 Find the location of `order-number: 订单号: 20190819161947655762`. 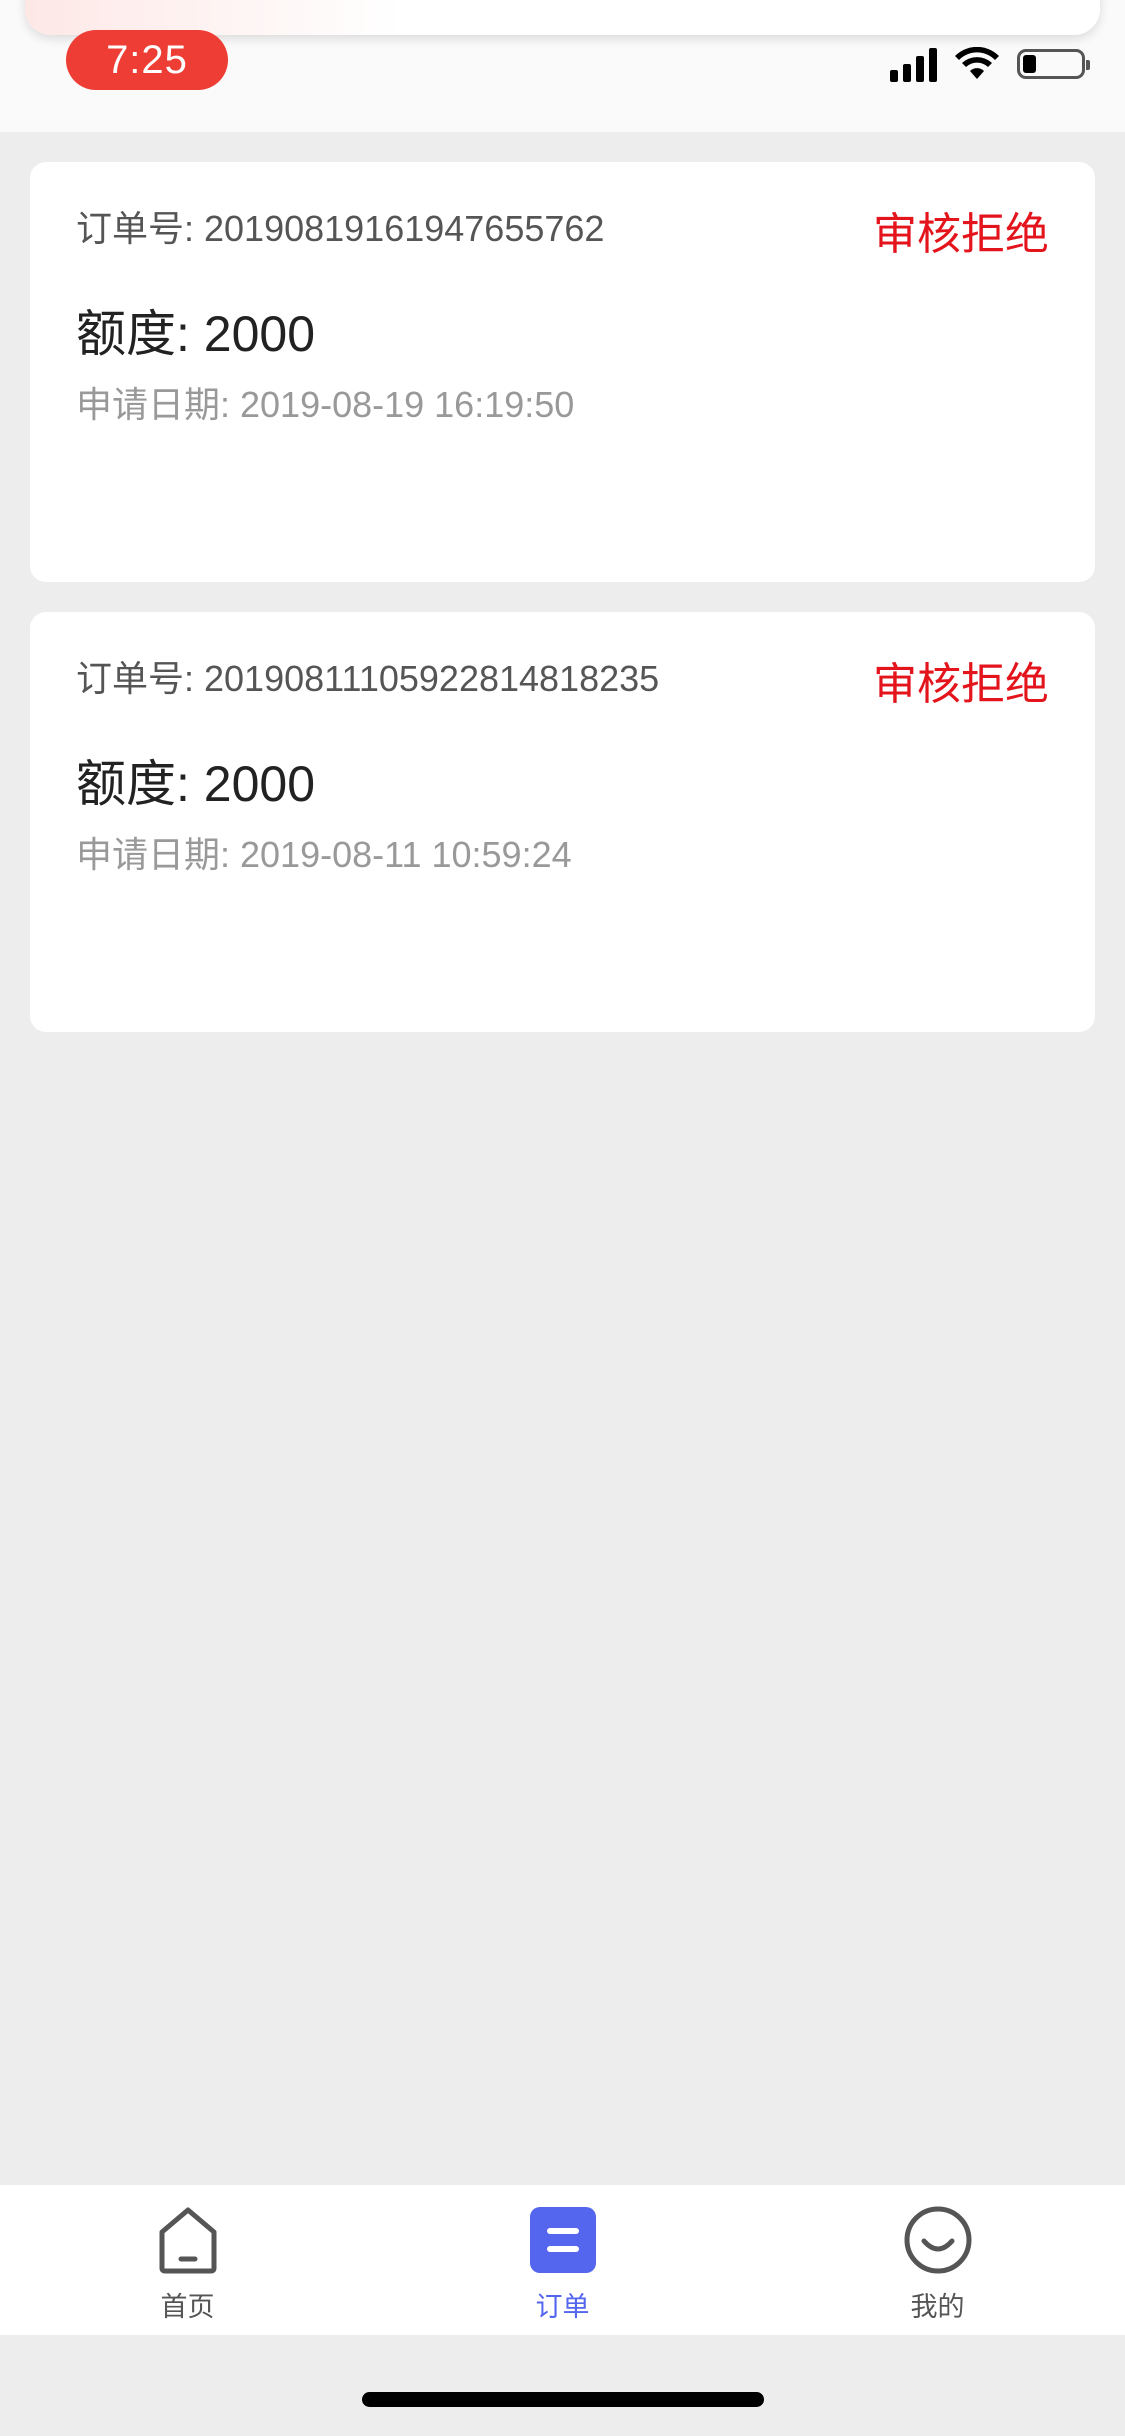

order-number: 订单号: 20190819161947655762 is located at coordinates (340, 228).